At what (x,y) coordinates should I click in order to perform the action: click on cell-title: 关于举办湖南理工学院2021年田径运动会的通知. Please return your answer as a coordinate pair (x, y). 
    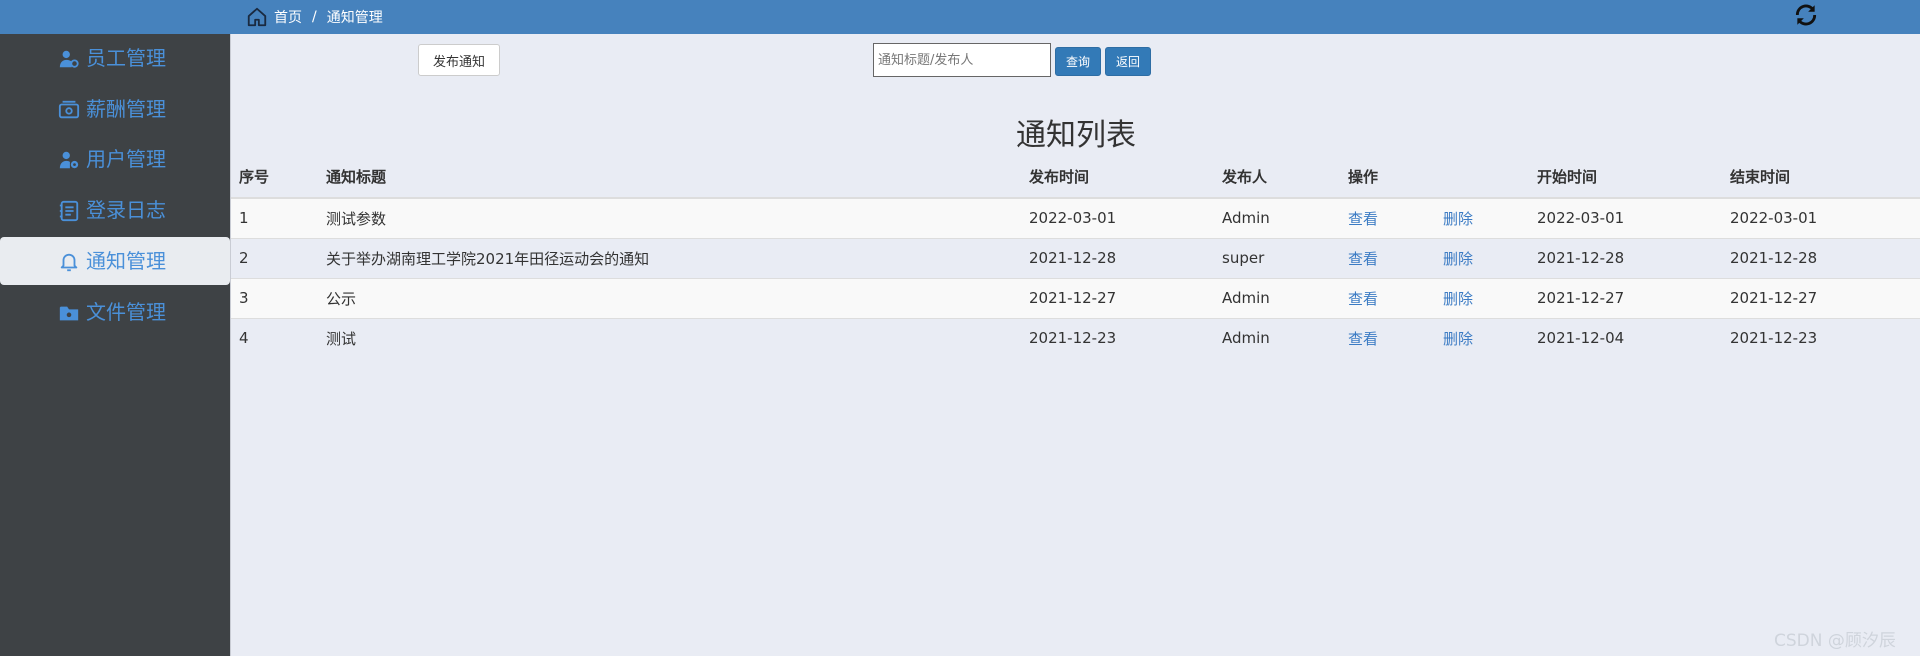
    Looking at the image, I should click on (677, 257).